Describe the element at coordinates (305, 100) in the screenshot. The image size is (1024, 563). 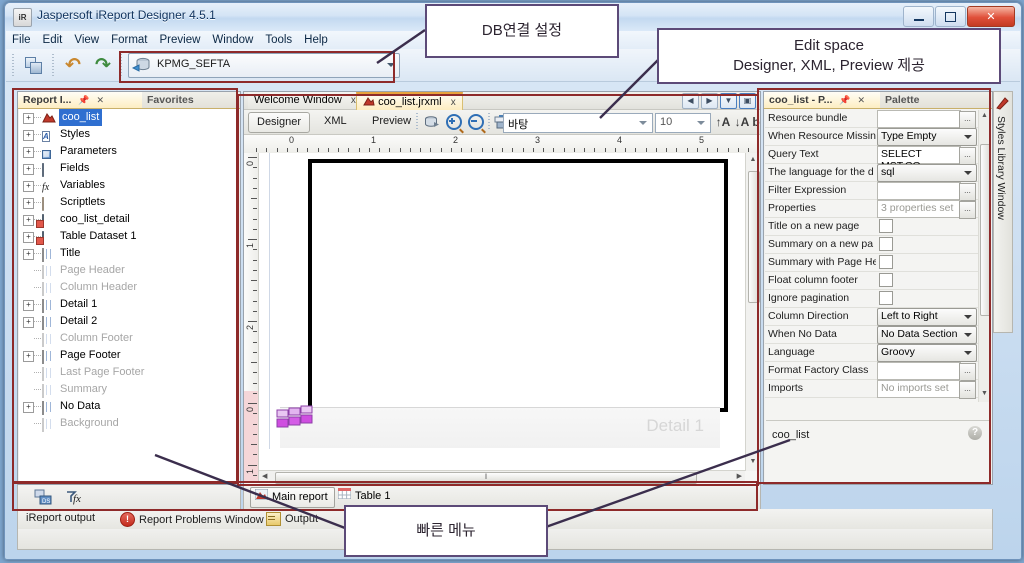
I see `tab-welcome-window: Welcome Window x` at that location.